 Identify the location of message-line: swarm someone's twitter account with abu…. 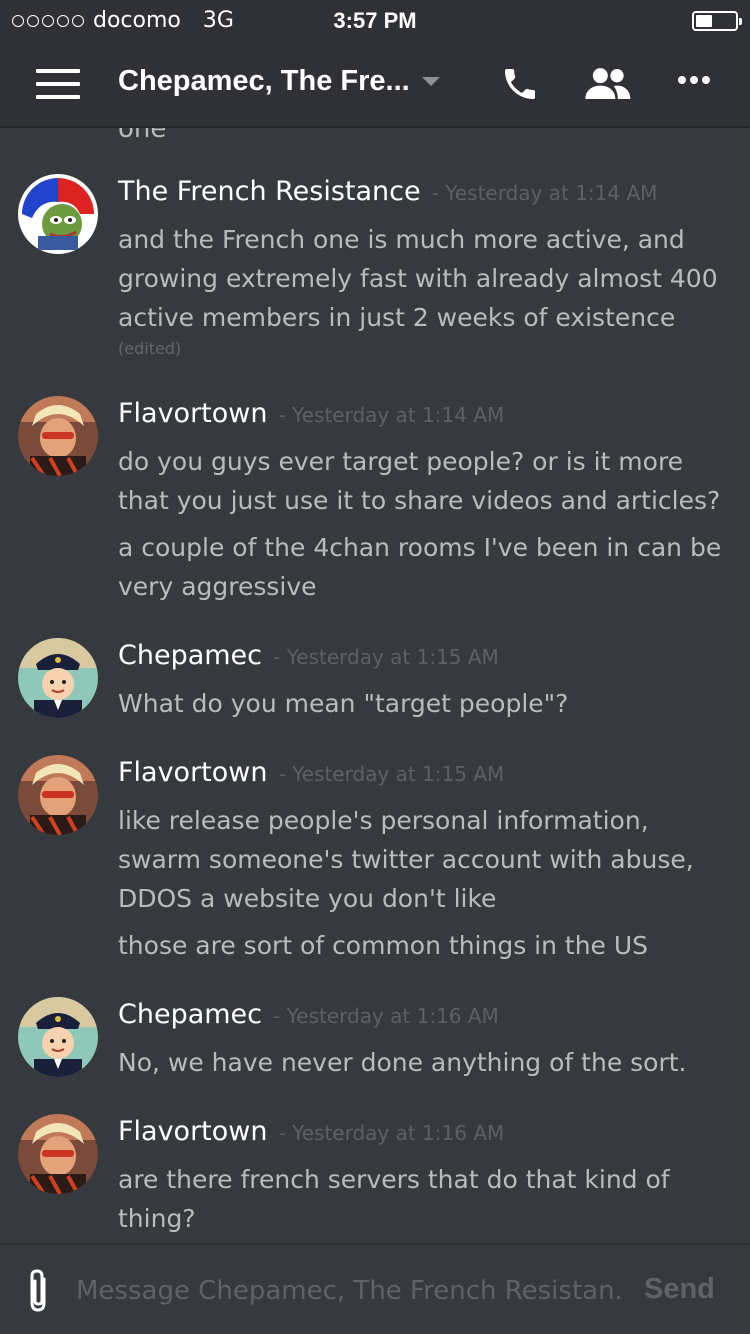
(406, 859).